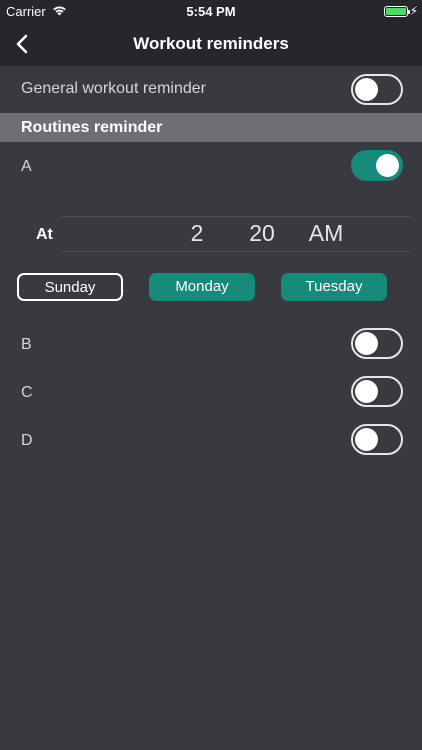 This screenshot has width=422, height=750. I want to click on general-reminder-toggle, so click(377, 89).